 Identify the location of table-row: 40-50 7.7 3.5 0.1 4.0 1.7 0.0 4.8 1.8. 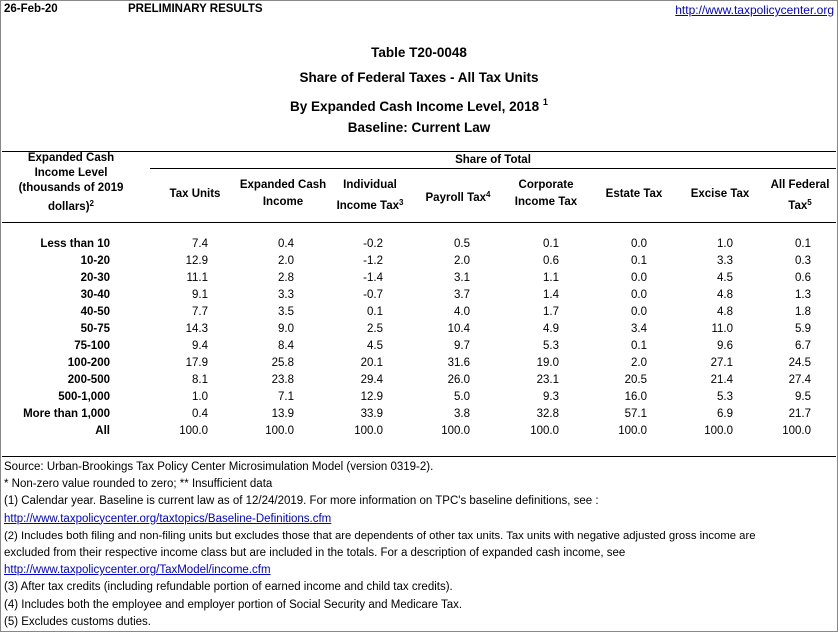
(419, 313).